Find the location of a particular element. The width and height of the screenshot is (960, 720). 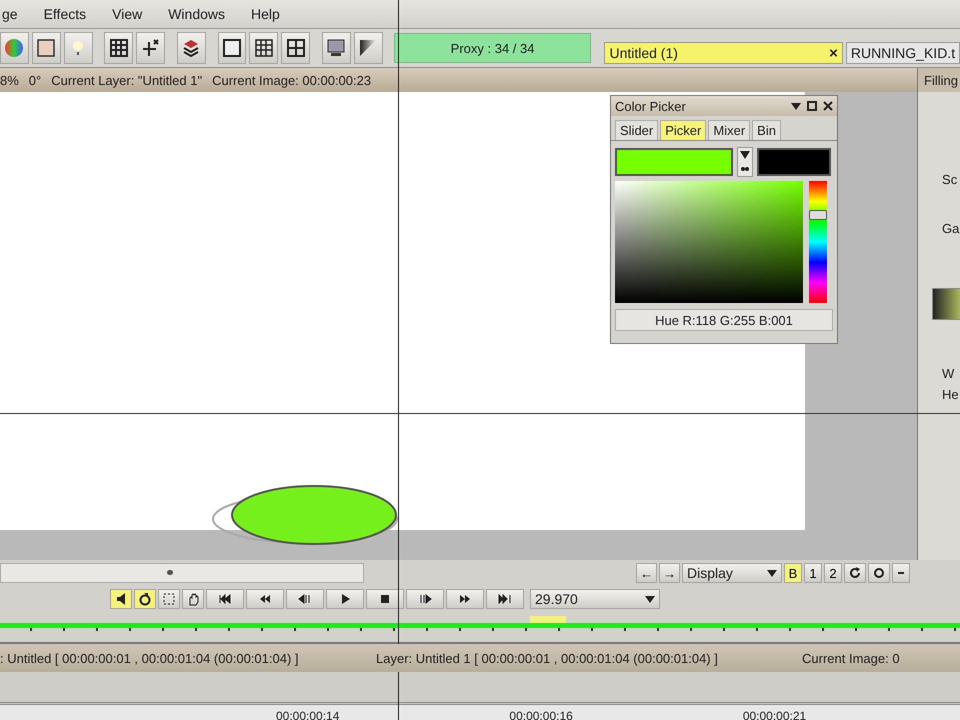

skip-start-icon is located at coordinates (225, 599).